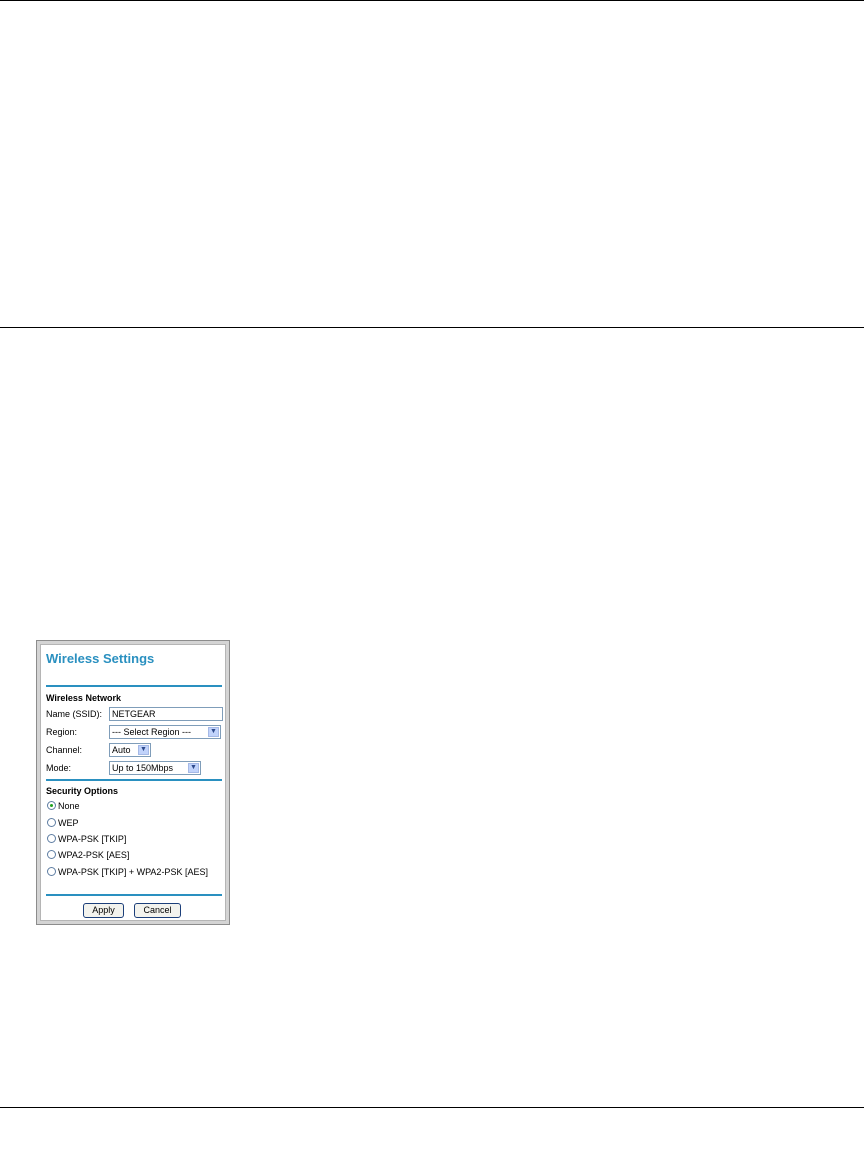 This screenshot has height=1170, width=864. I want to click on channel-label: Channel:, so click(64, 750).